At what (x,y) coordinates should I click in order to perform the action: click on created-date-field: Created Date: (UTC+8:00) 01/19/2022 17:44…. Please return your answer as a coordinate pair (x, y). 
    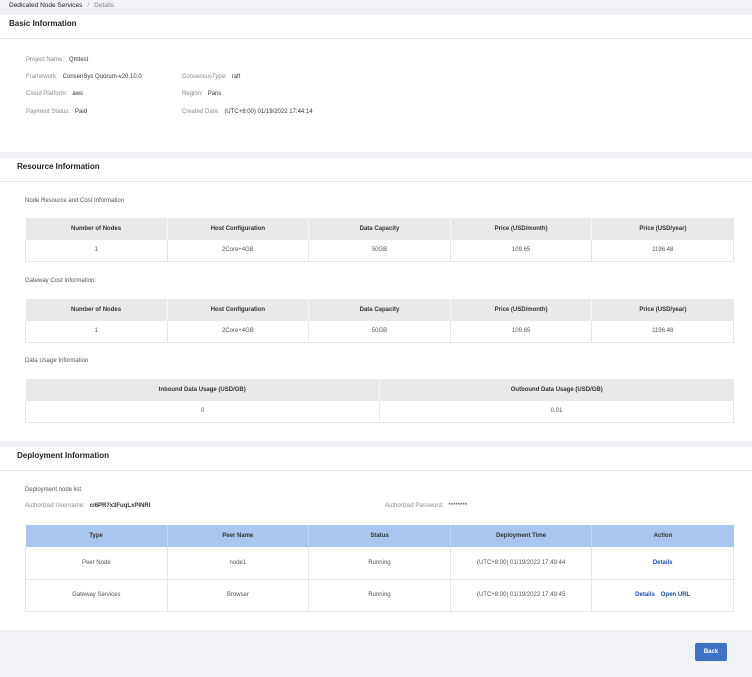
    Looking at the image, I should click on (247, 112).